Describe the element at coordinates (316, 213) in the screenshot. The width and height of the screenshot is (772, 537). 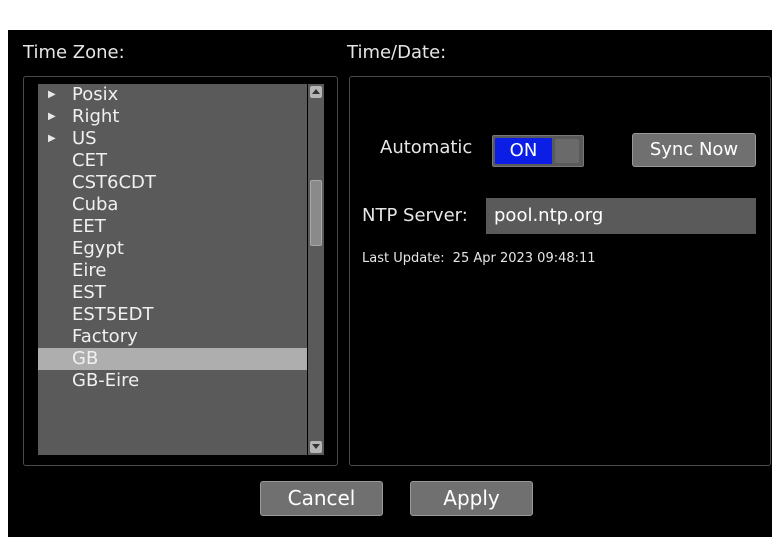
I see `scroll-thumb` at that location.